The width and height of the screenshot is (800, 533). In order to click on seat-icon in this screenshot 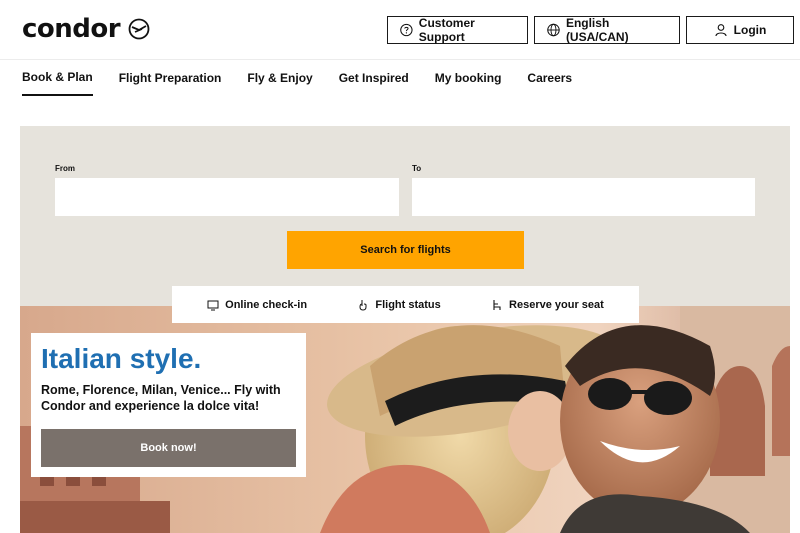, I will do `click(497, 304)`.